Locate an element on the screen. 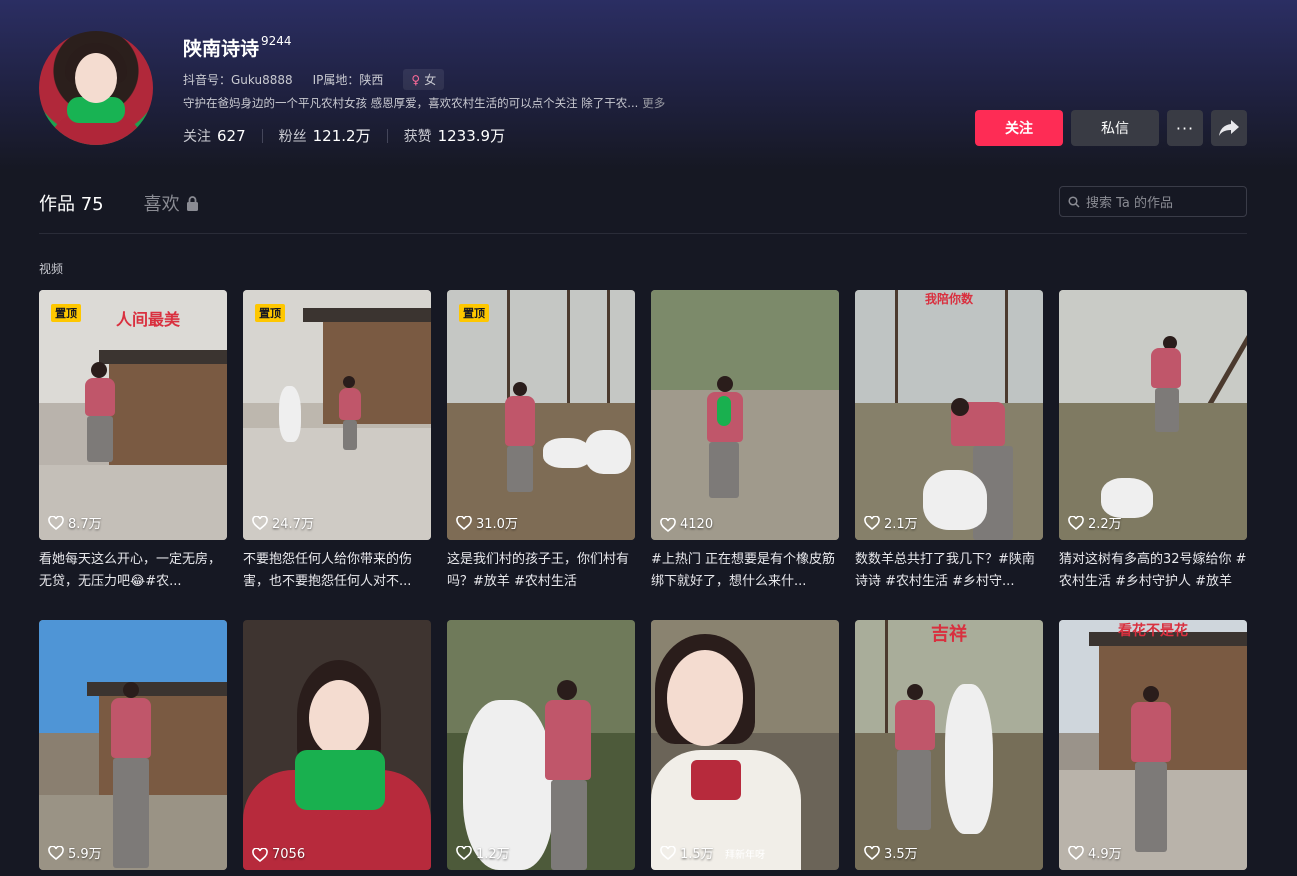  ip-location: IP属地：陕西 is located at coordinates (348, 80).